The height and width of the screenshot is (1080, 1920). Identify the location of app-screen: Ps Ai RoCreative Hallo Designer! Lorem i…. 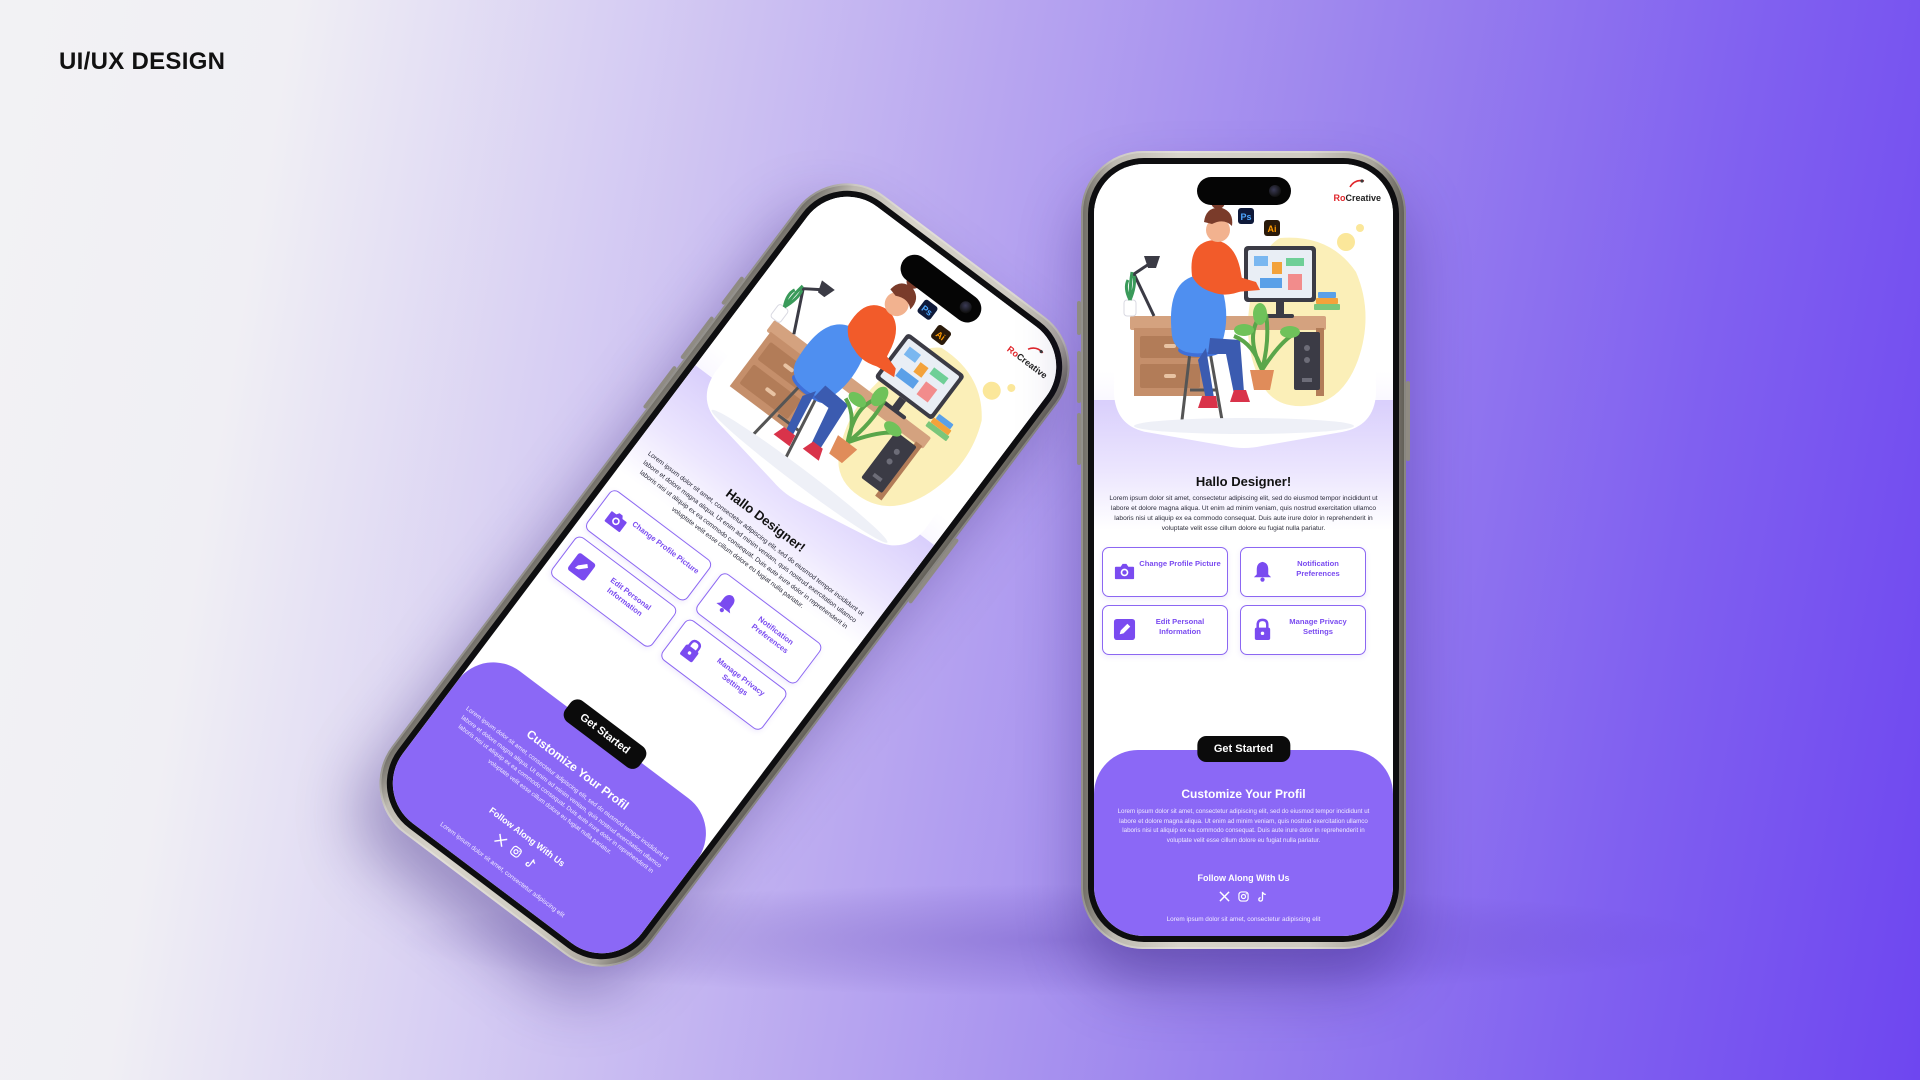
(1243, 550).